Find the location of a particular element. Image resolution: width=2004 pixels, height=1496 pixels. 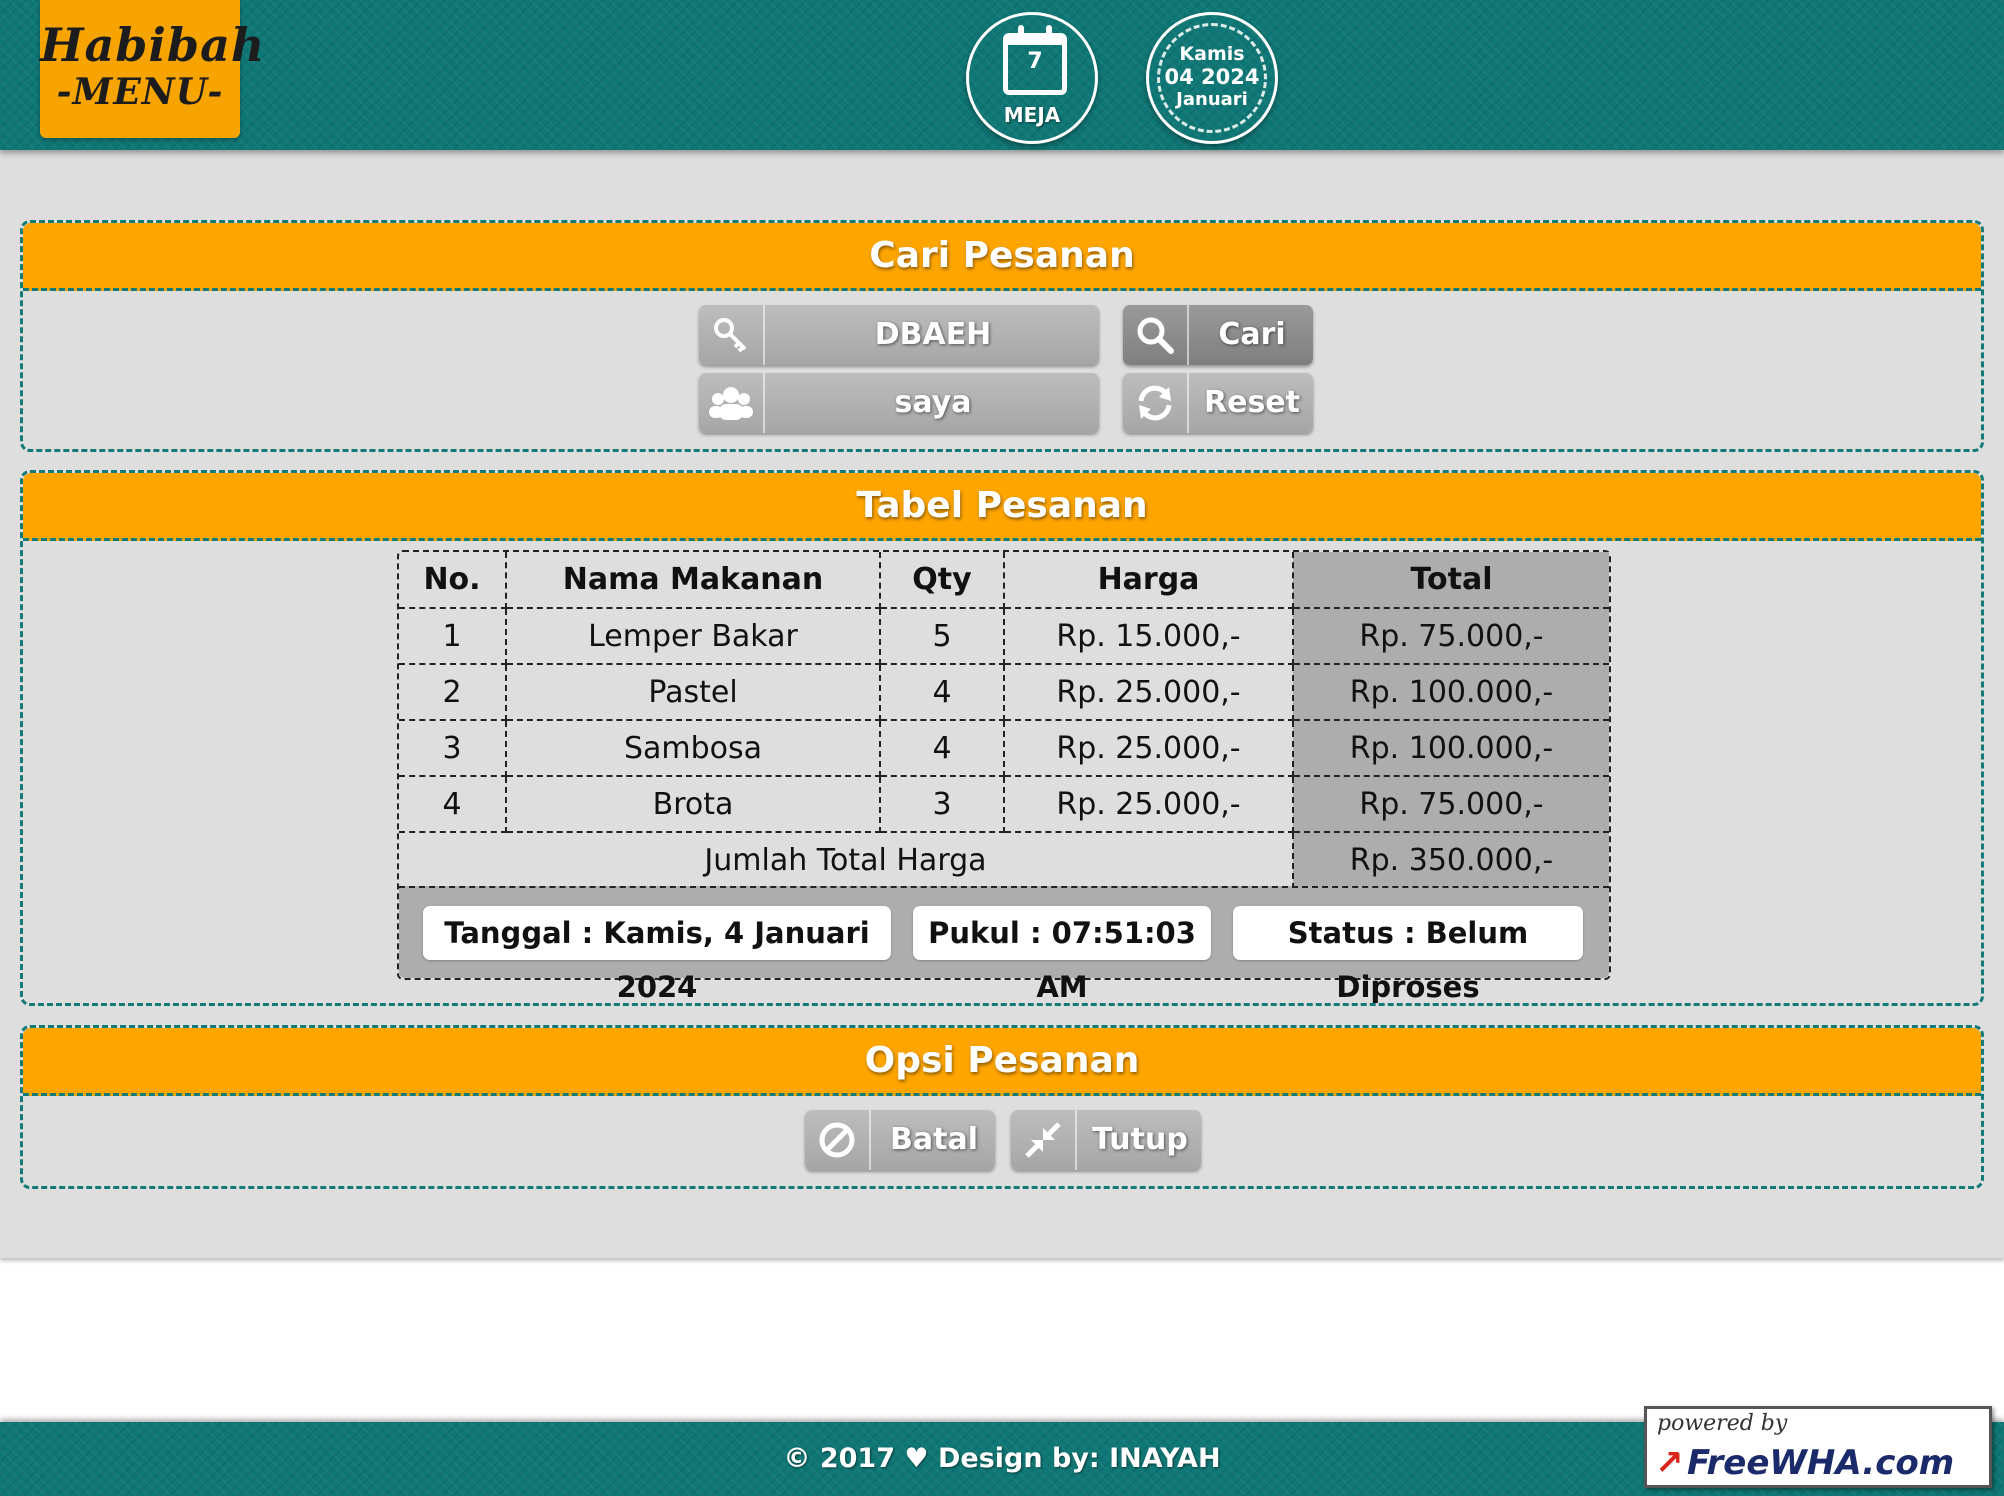

date-date-year: 04 2024 is located at coordinates (1212, 77).